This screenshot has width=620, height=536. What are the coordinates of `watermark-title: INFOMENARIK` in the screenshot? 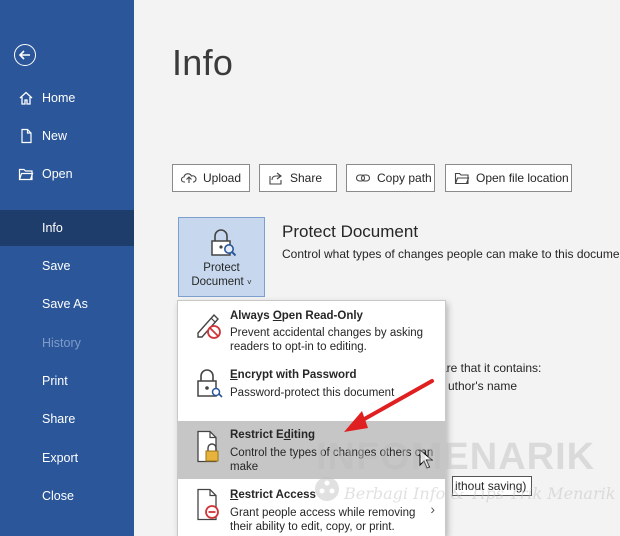 It's located at (456, 457).